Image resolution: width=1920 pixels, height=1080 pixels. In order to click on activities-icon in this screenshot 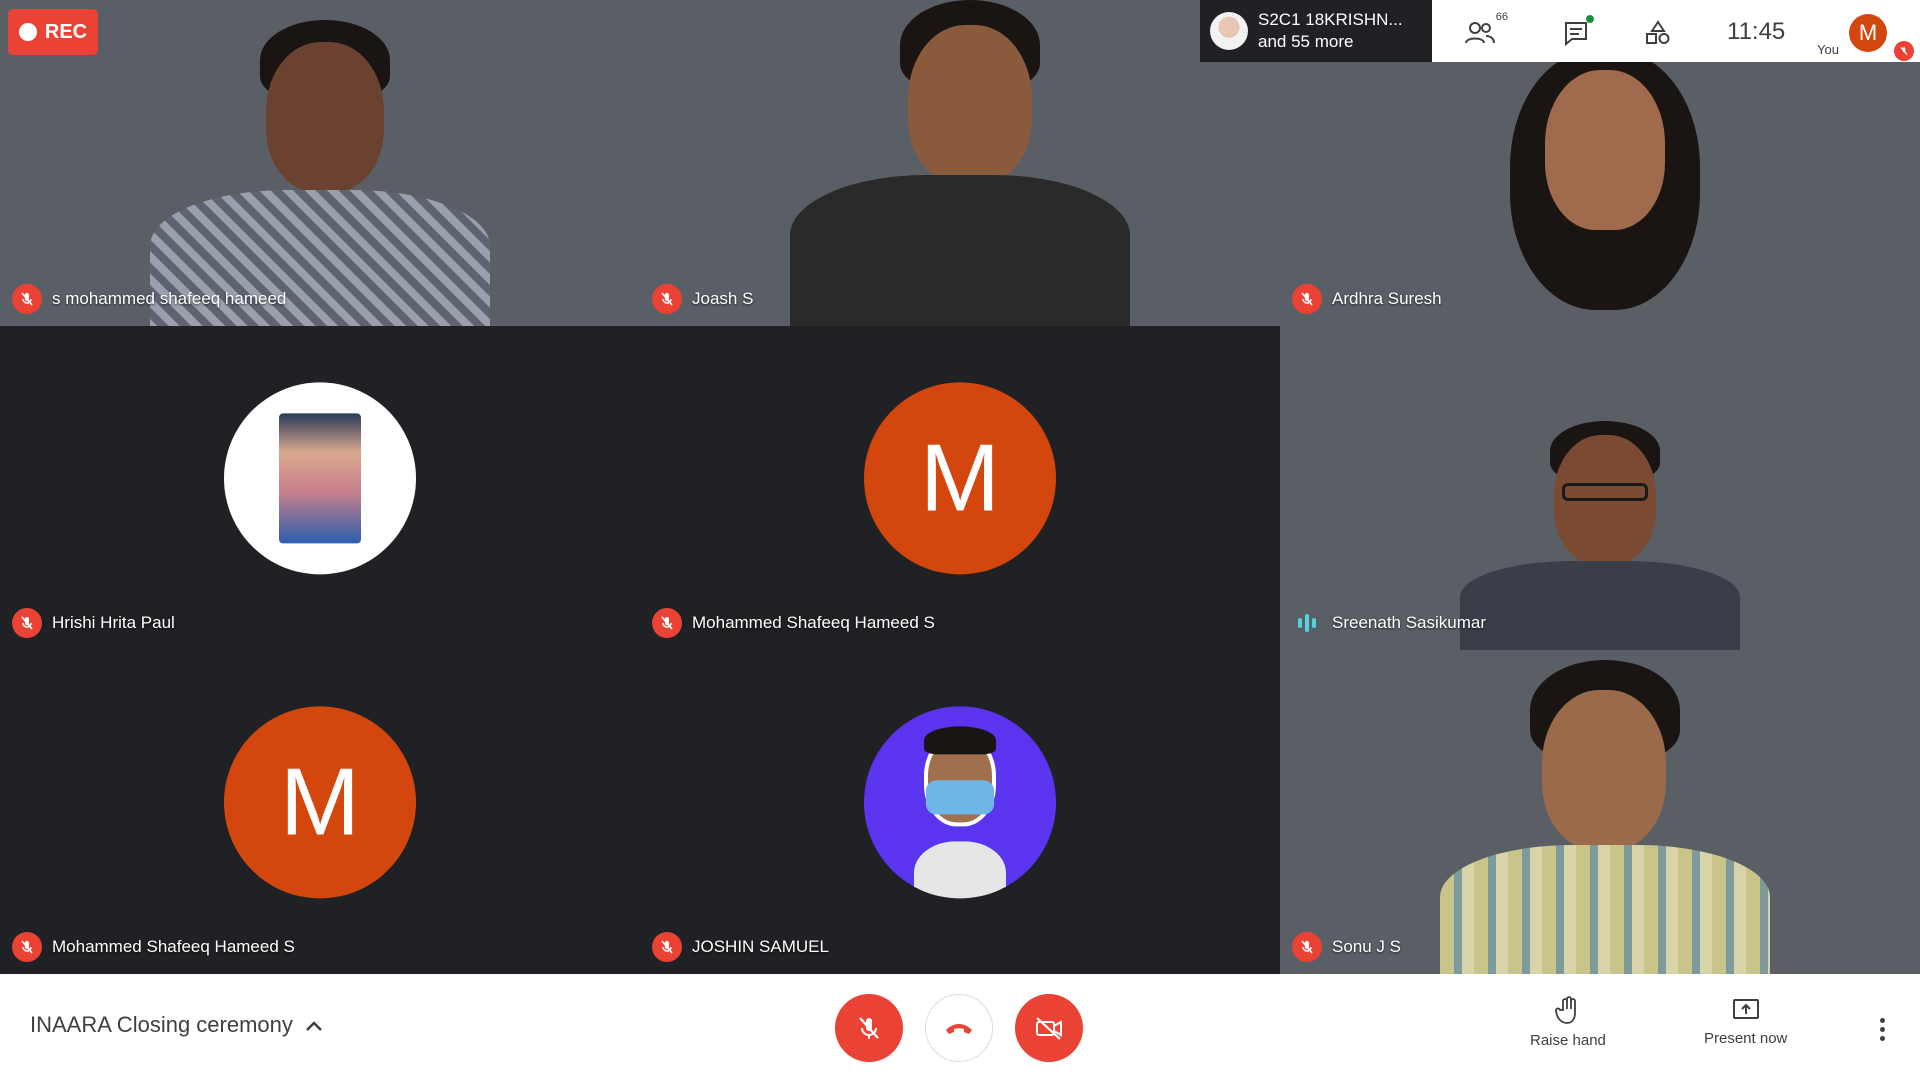, I will do `click(1658, 33)`.